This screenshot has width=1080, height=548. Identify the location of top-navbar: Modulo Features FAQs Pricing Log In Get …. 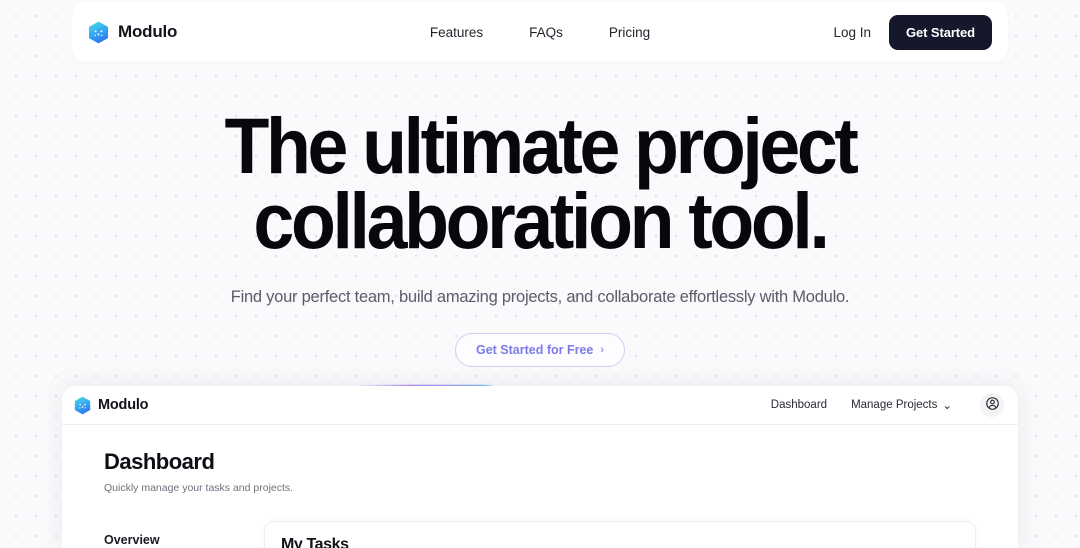
(540, 32).